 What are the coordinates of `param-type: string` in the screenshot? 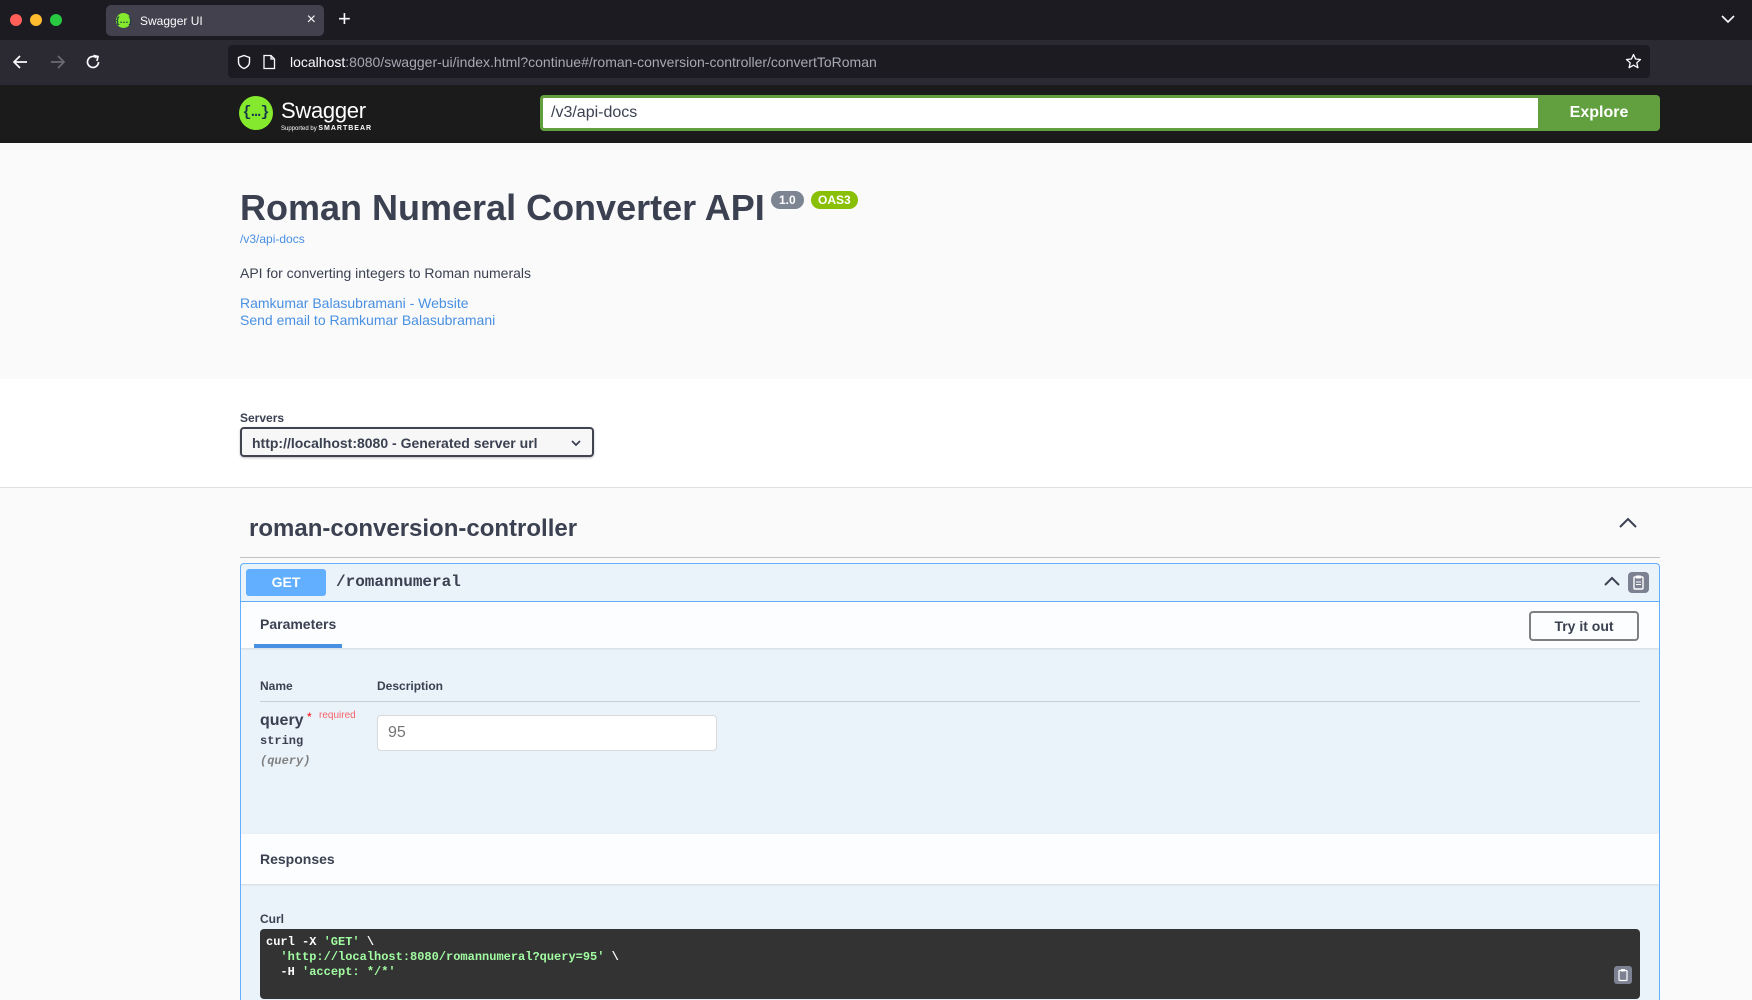 It's located at (282, 741).